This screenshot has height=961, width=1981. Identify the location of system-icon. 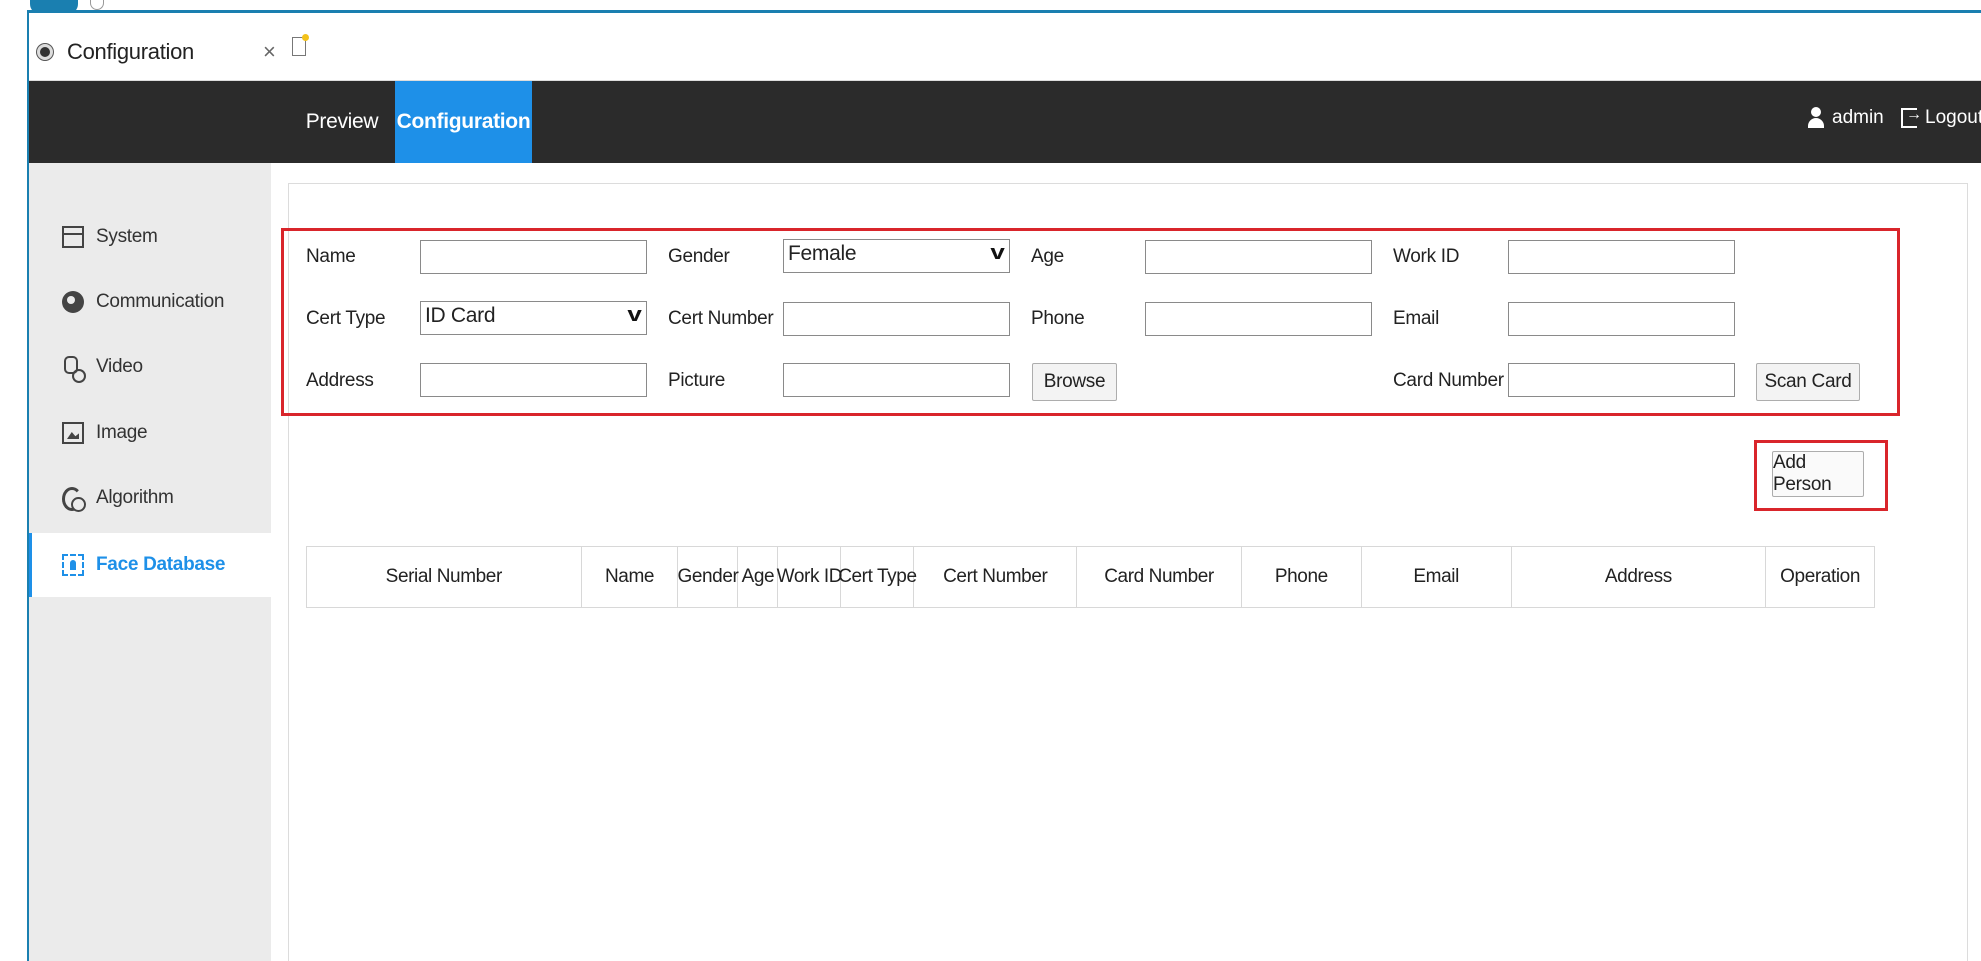
(73, 237).